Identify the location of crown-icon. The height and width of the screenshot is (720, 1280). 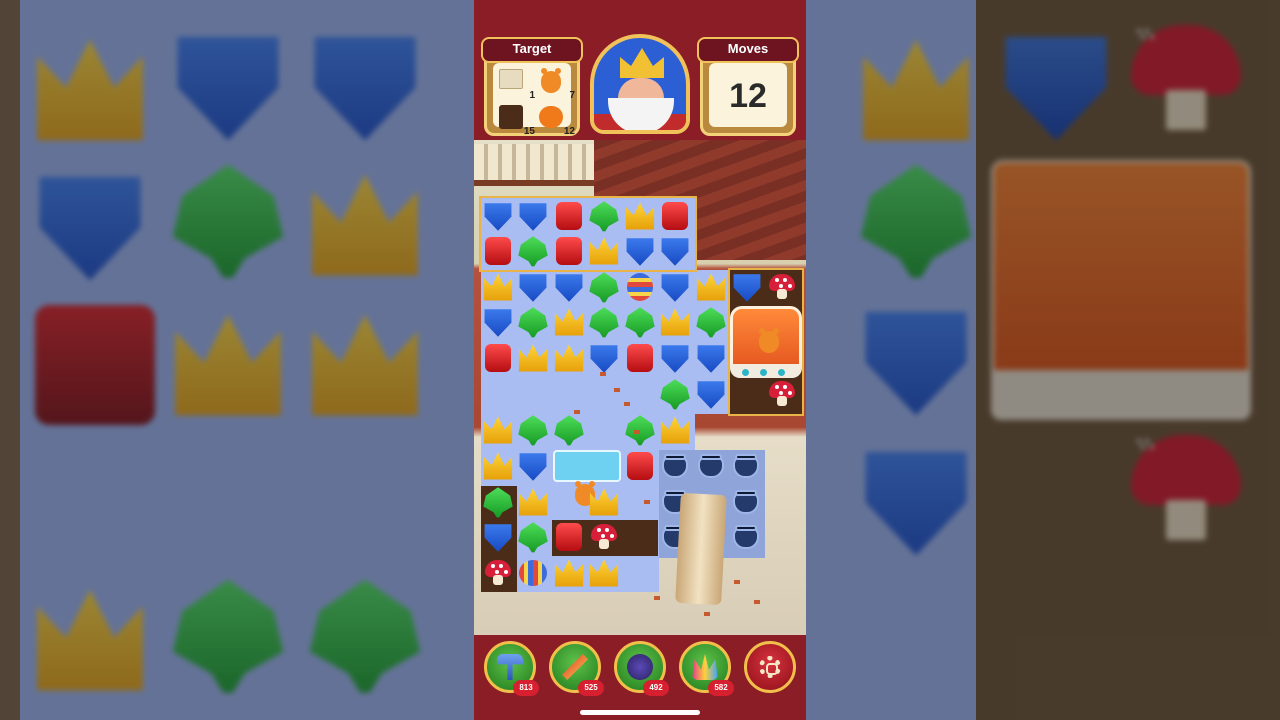
(642, 63).